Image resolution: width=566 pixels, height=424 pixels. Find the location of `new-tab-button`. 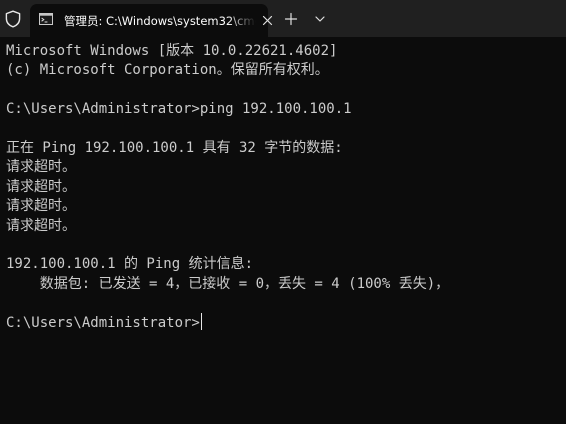

new-tab-button is located at coordinates (291, 19).